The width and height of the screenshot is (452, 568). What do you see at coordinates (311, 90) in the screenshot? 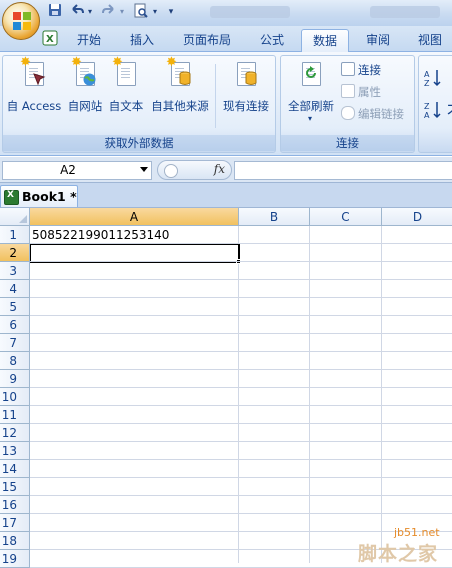
I see `refresh-all-button: 全部刷新 ▾` at bounding box center [311, 90].